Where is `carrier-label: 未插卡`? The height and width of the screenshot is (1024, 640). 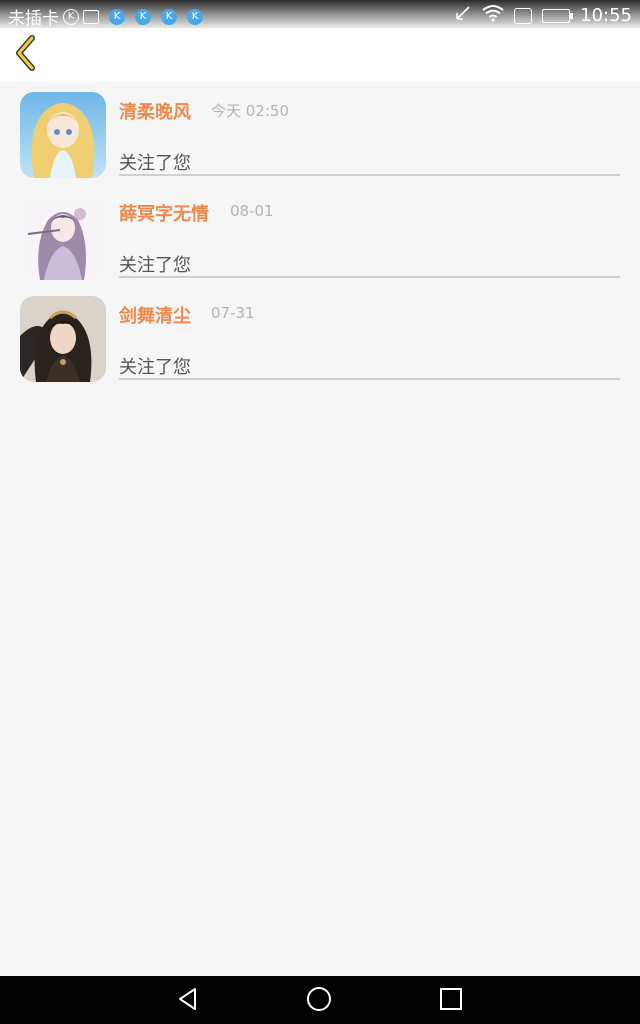 carrier-label: 未插卡 is located at coordinates (33, 19).